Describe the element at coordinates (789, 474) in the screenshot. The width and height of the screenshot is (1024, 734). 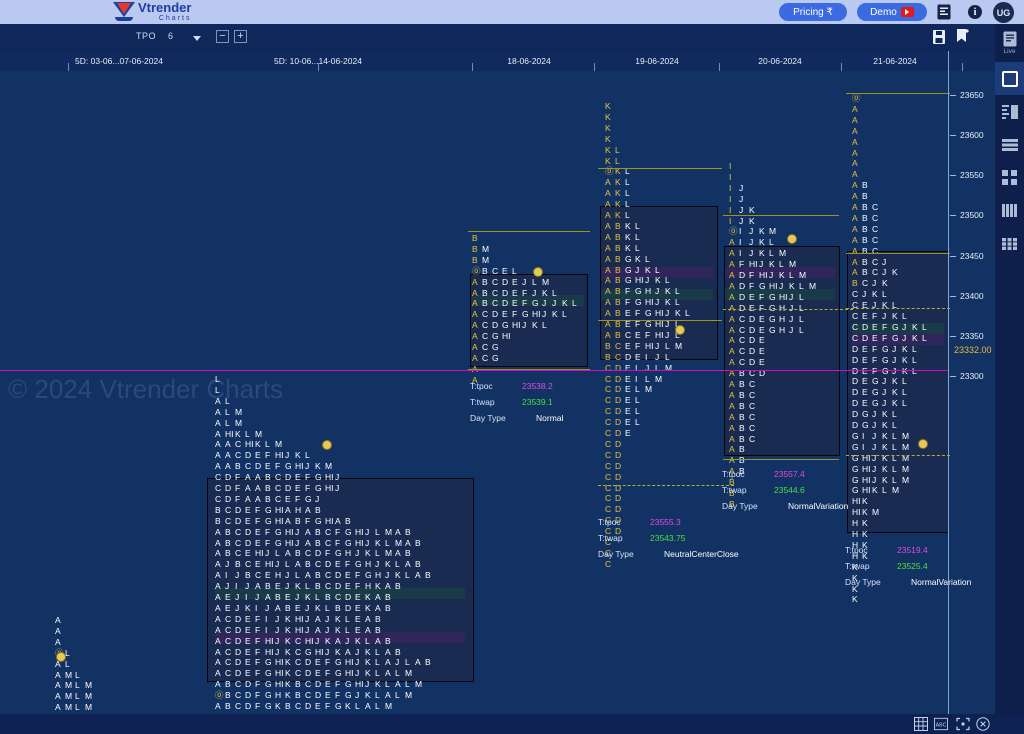
I see `profile-stat: 23557.4` at that location.